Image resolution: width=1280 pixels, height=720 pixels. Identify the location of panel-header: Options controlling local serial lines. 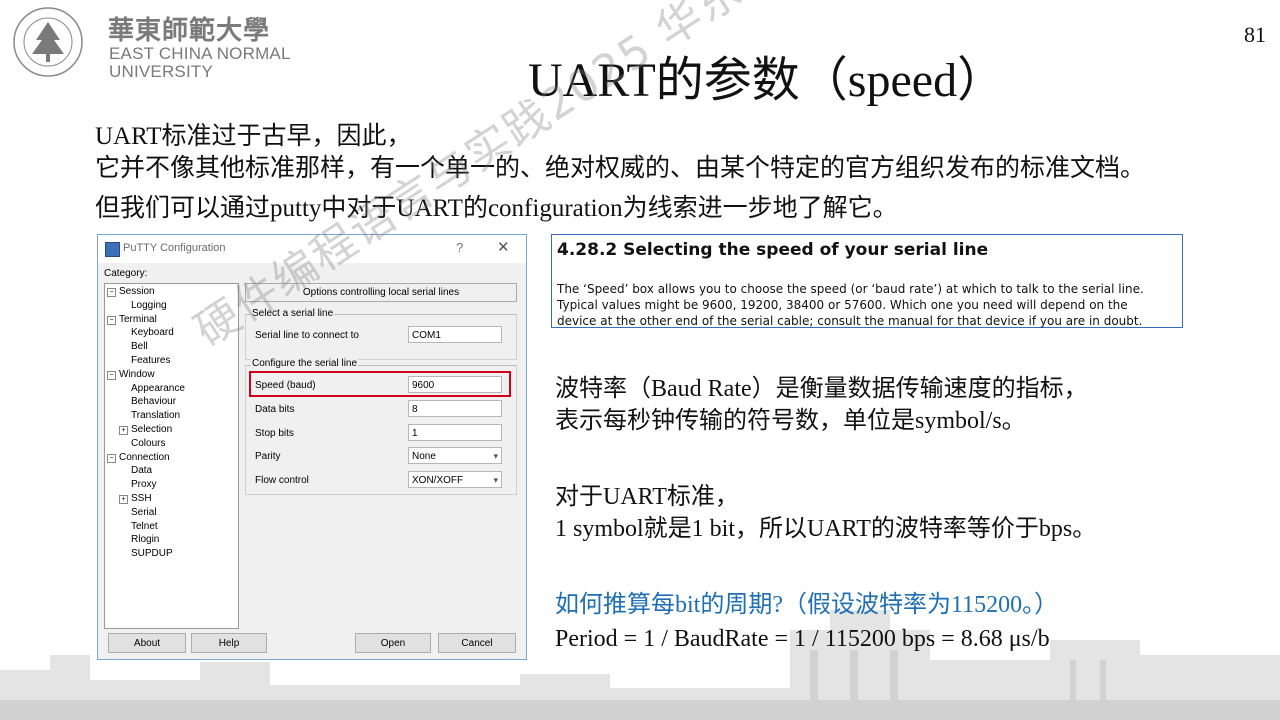
(381, 292).